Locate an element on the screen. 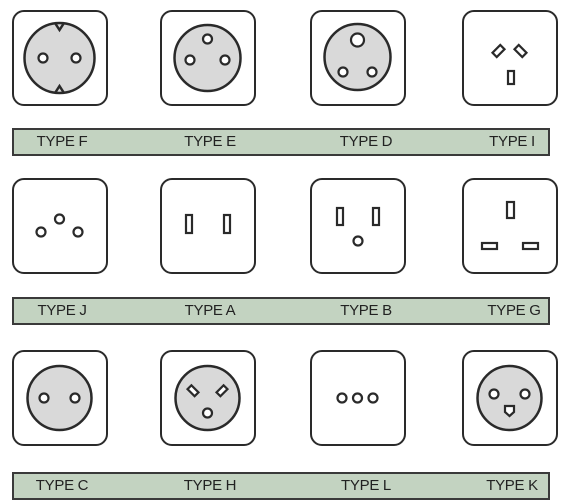  type-i-label: TYPE I is located at coordinates (512, 141).